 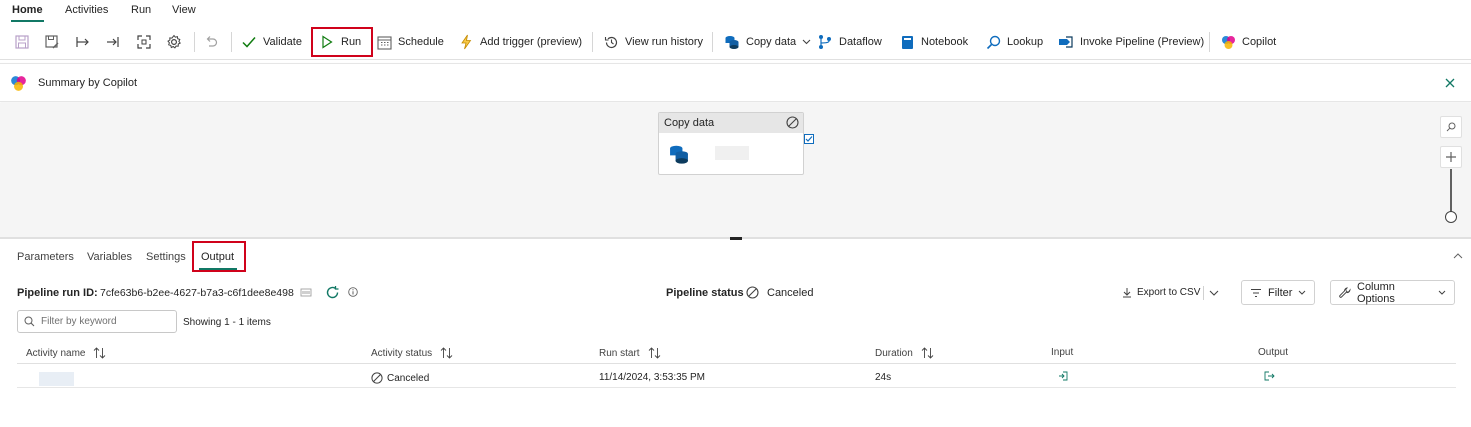 I want to click on showing-items-text: Showing 1 - 1 items, so click(x=227, y=322).